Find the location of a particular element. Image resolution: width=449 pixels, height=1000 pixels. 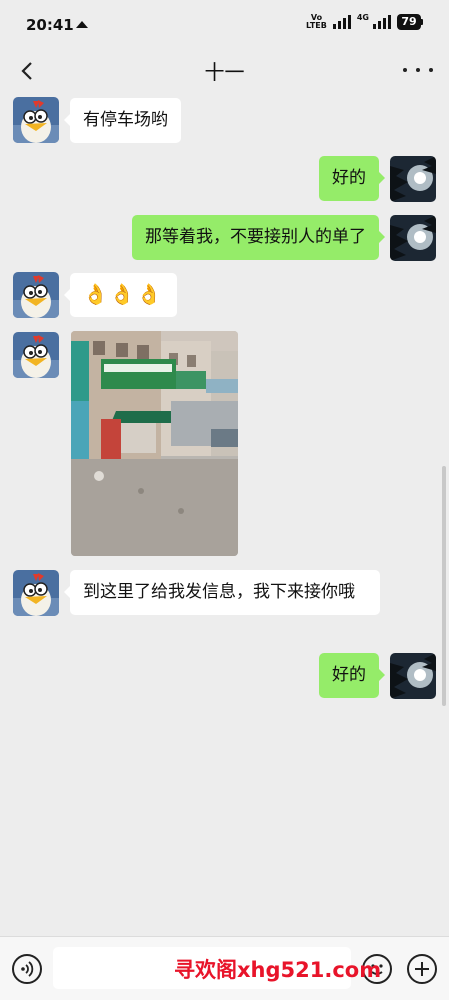

more-button is located at coordinates (418, 70).